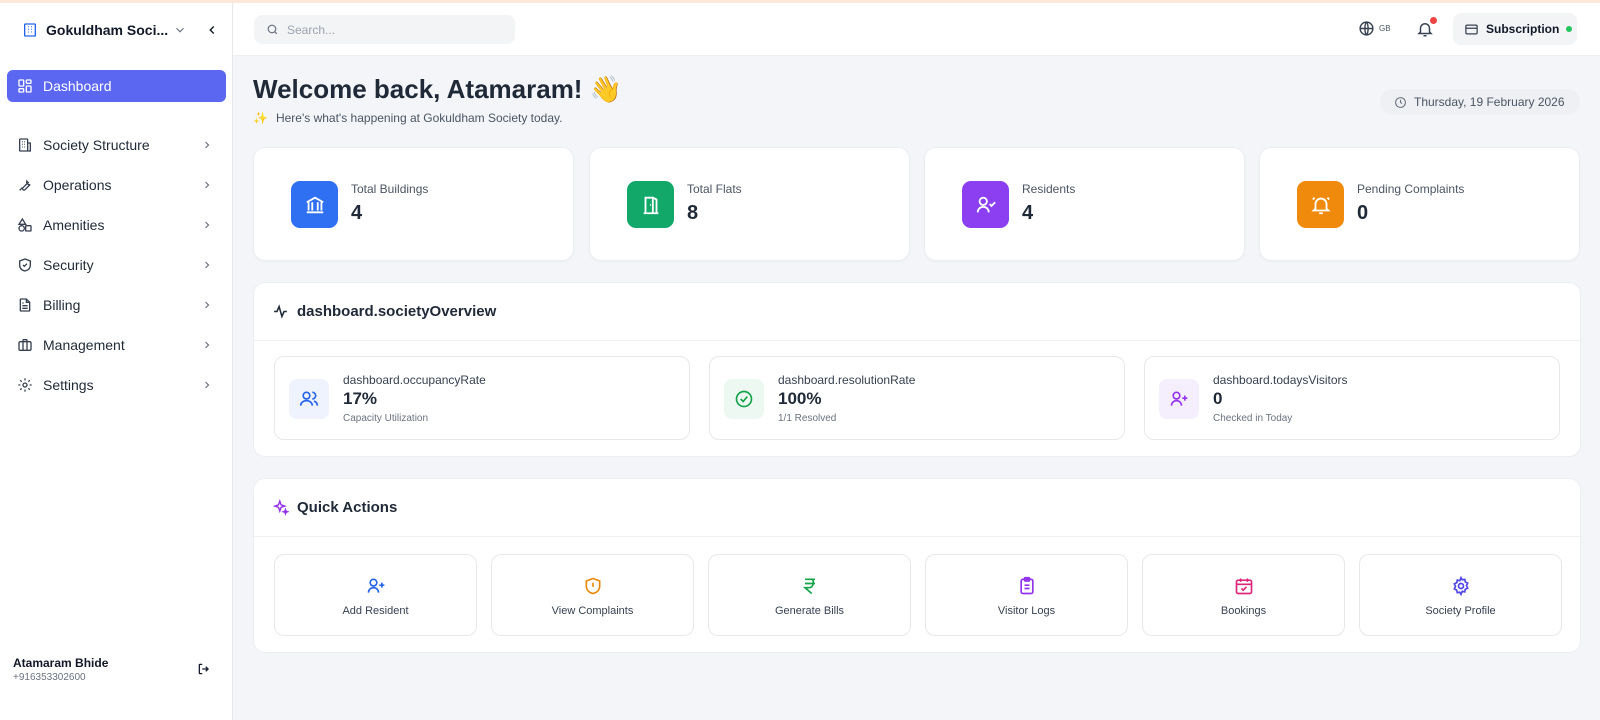  Describe the element at coordinates (438, 89) in the screenshot. I see `page-title: Welcome back, Atamaram! 👋` at that location.